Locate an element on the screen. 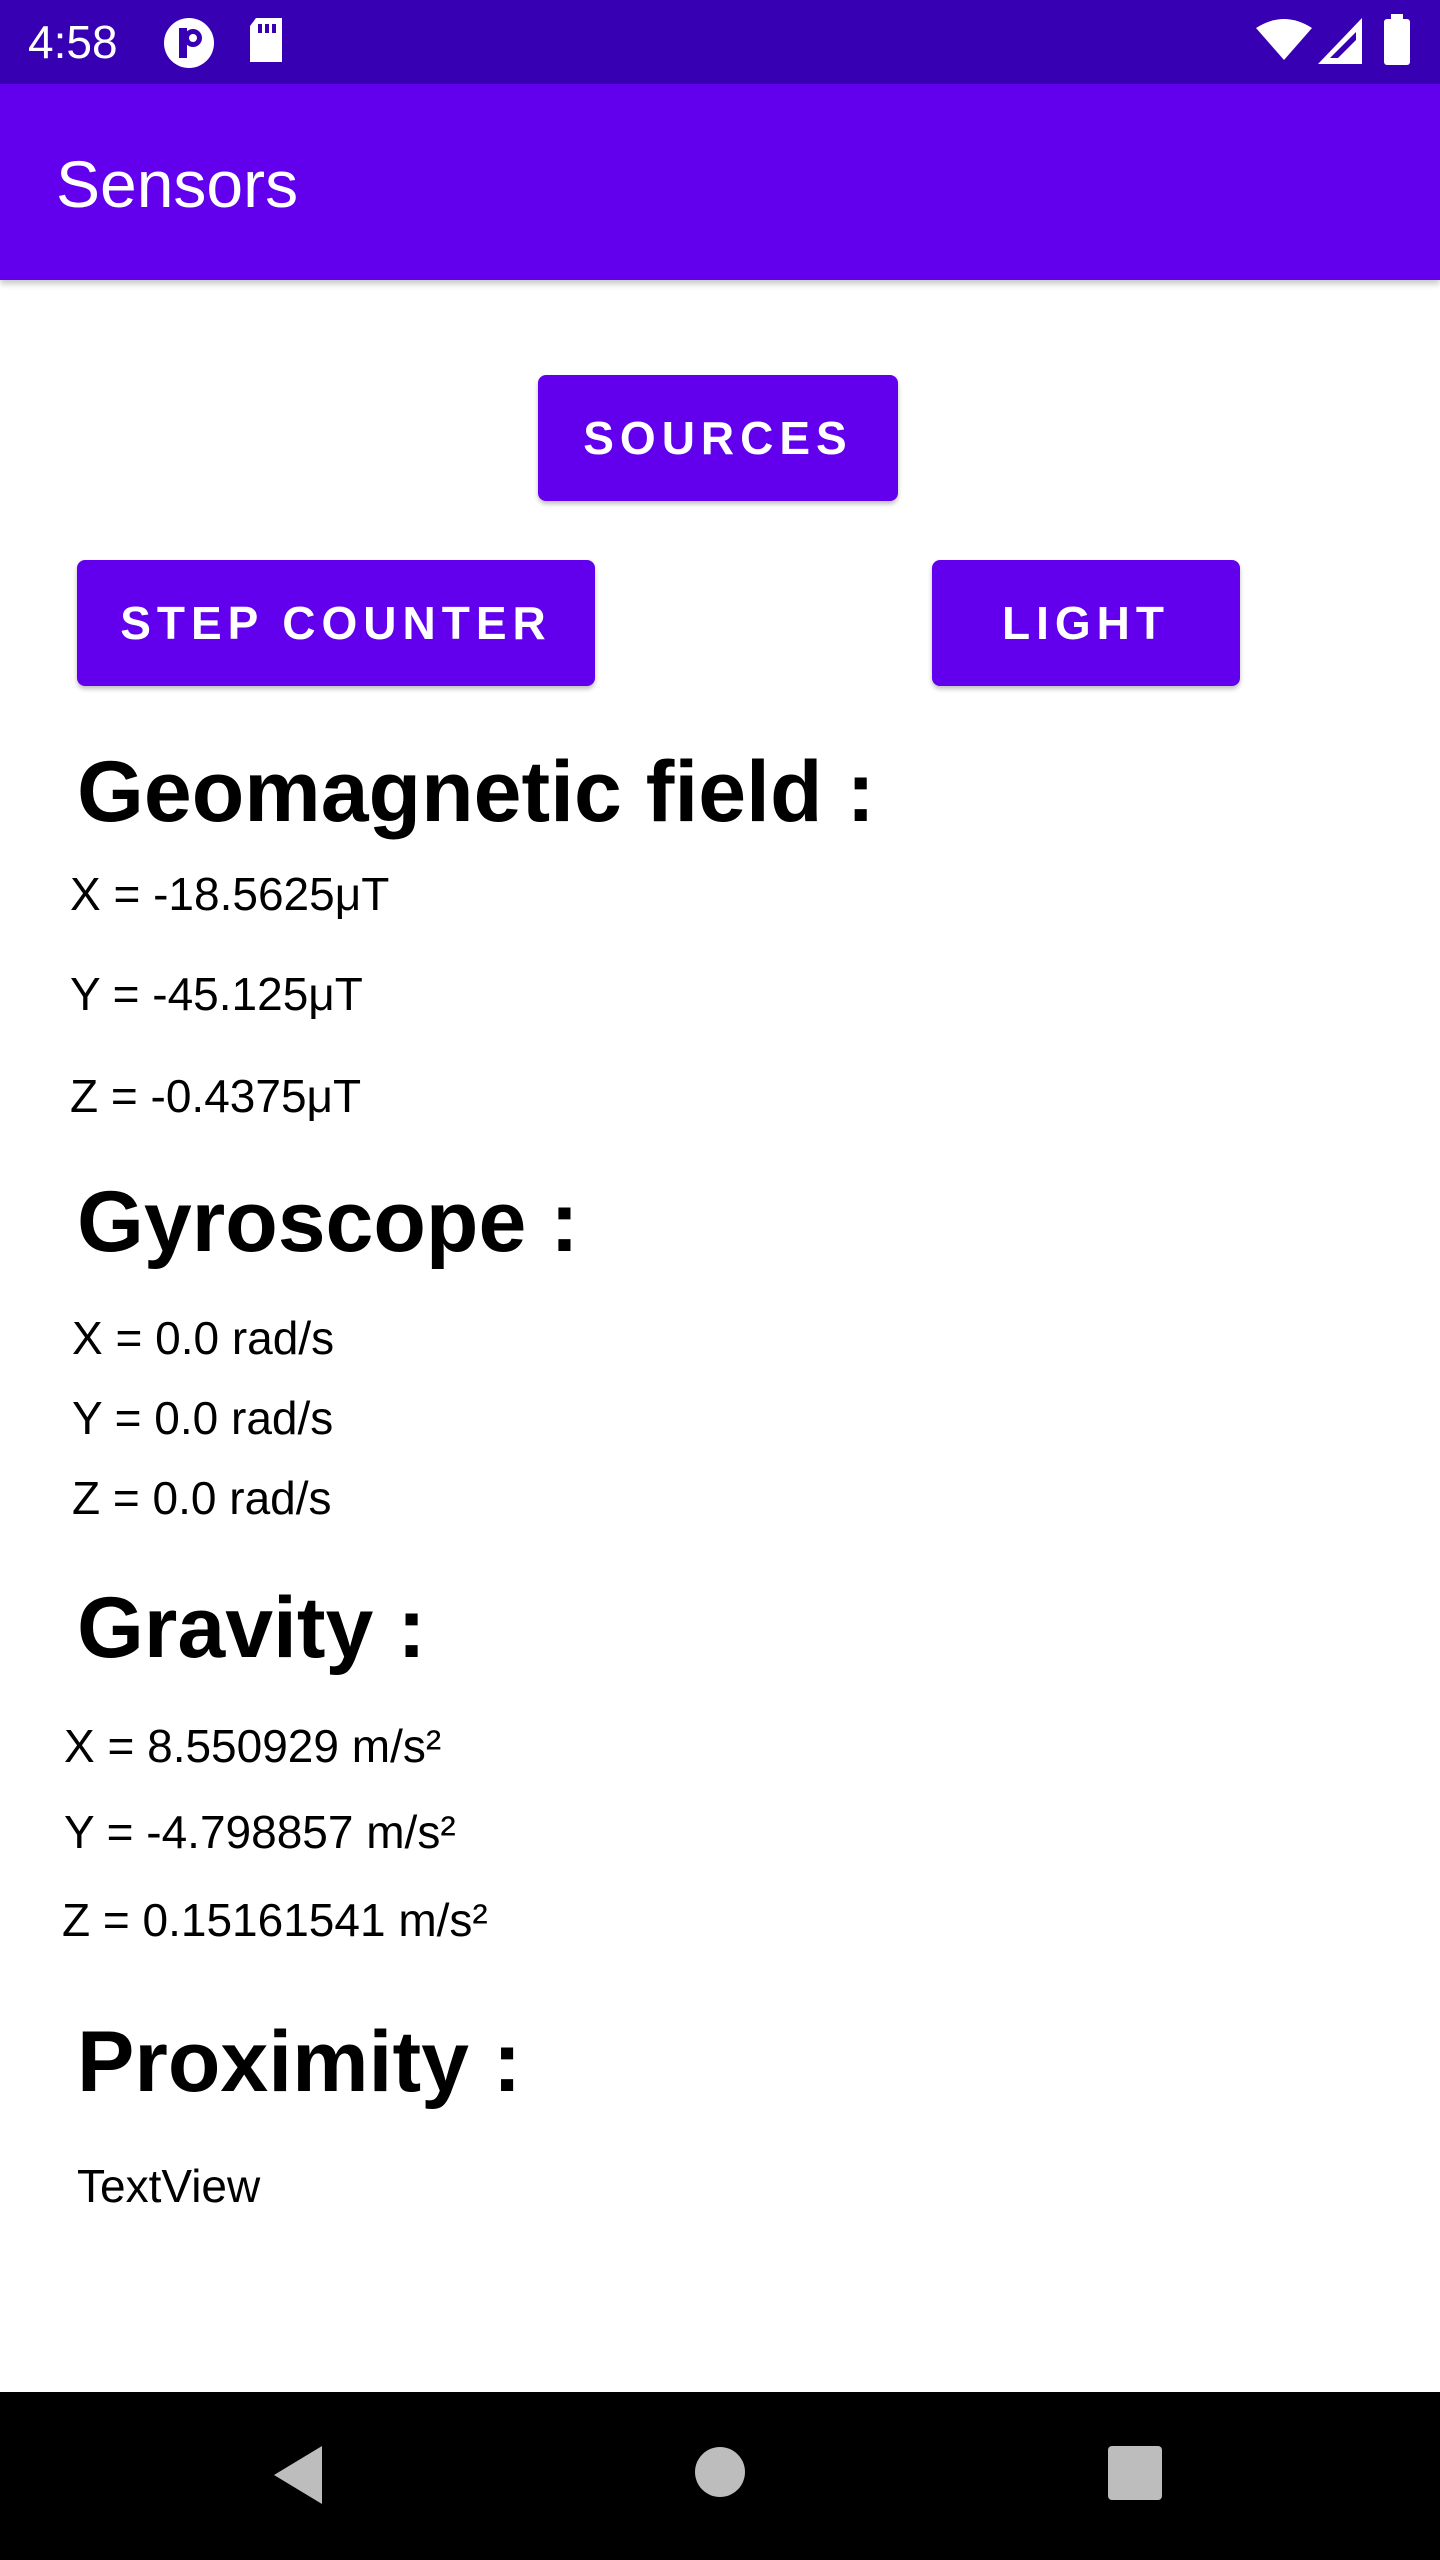 This screenshot has height=2560, width=1440. navigation-bar is located at coordinates (720, 2476).